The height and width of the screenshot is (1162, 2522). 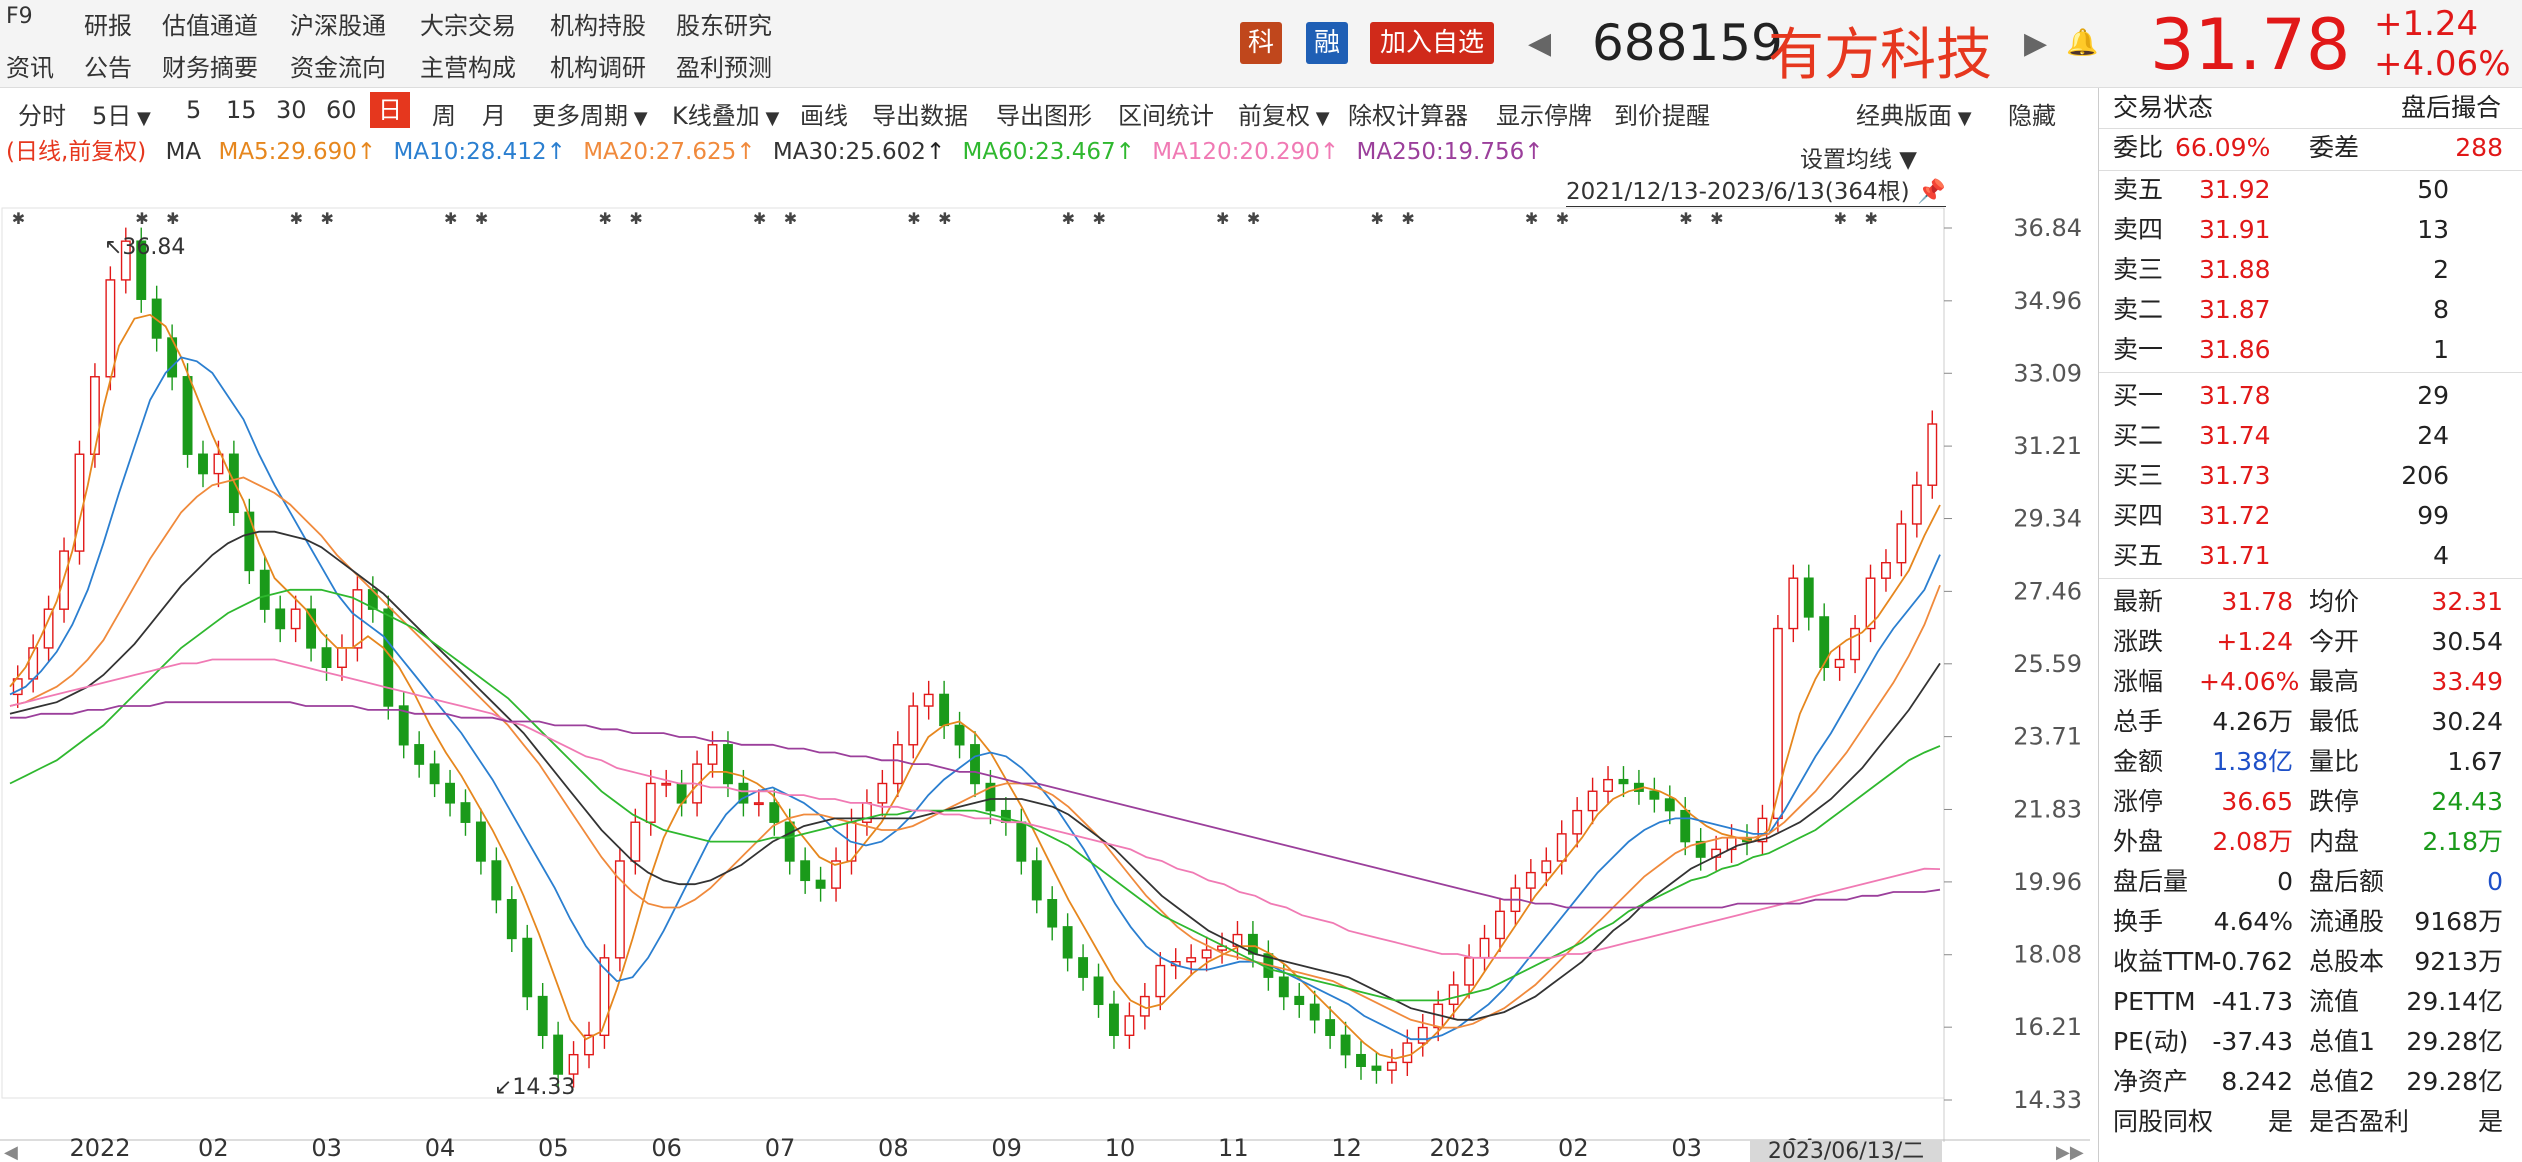 What do you see at coordinates (494, 113) in the screenshot?
I see `toolbar-item-8: 月` at bounding box center [494, 113].